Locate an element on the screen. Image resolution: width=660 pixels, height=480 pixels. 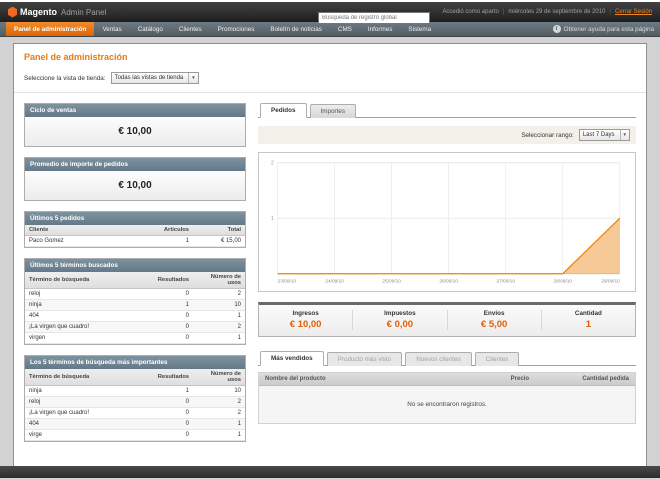
range-select: Last 7 Days ▼ is located at coordinates (604, 135).